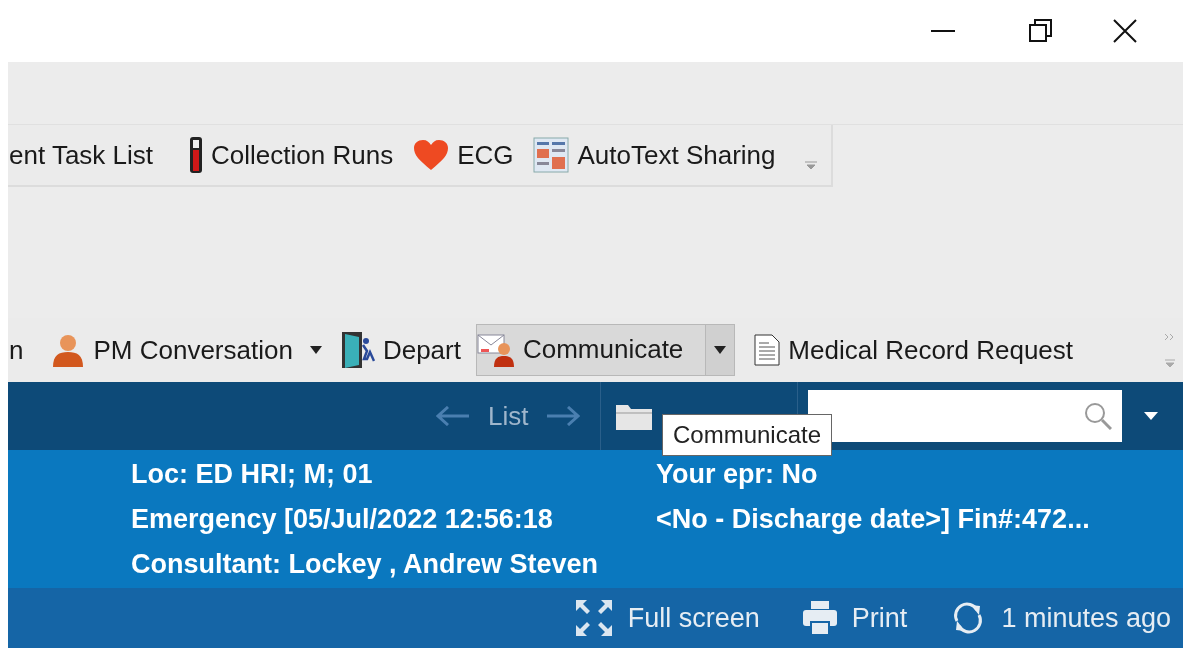 This screenshot has height=648, width=1183. What do you see at coordinates (508, 416) in the screenshot?
I see `list-label: List` at bounding box center [508, 416].